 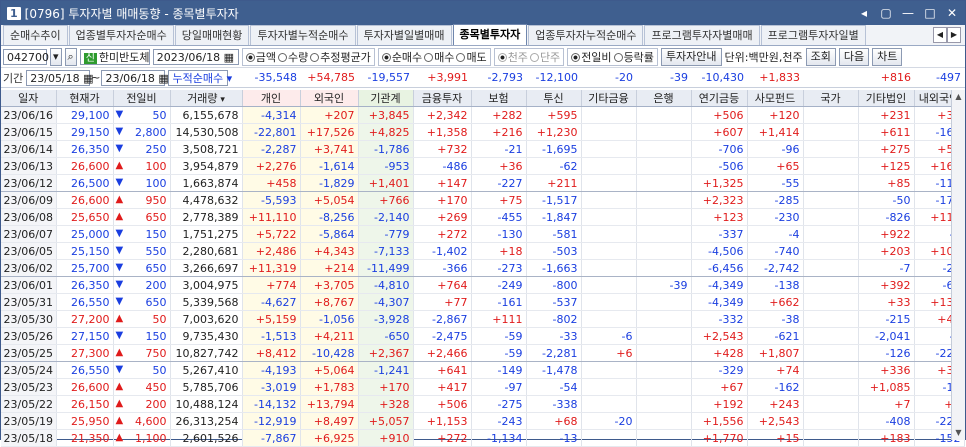 I want to click on column-header: 외국인, so click(x=329, y=98).